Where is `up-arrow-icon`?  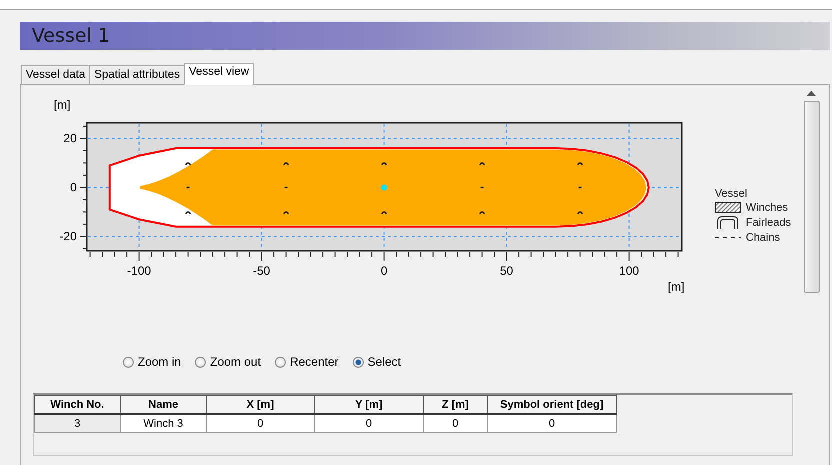
up-arrow-icon is located at coordinates (811, 94).